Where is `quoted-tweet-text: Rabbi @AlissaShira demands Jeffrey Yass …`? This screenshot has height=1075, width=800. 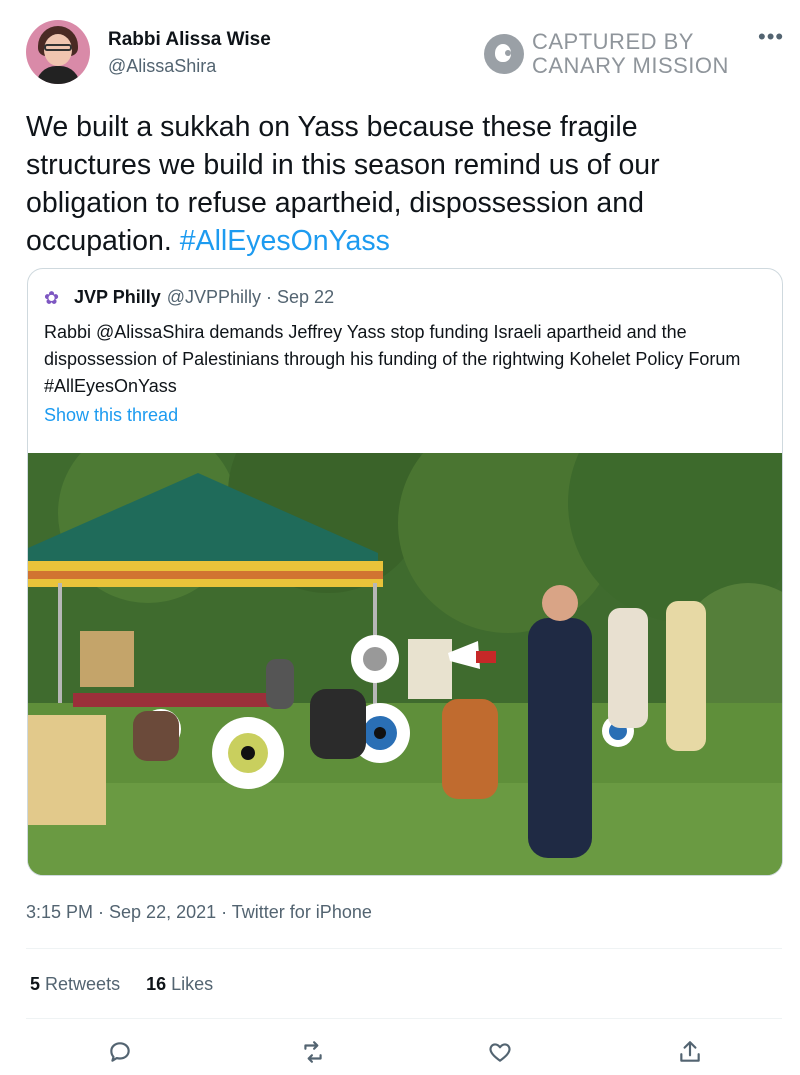 quoted-tweet-text: Rabbi @AlissaShira demands Jeffrey Yass … is located at coordinates (392, 359).